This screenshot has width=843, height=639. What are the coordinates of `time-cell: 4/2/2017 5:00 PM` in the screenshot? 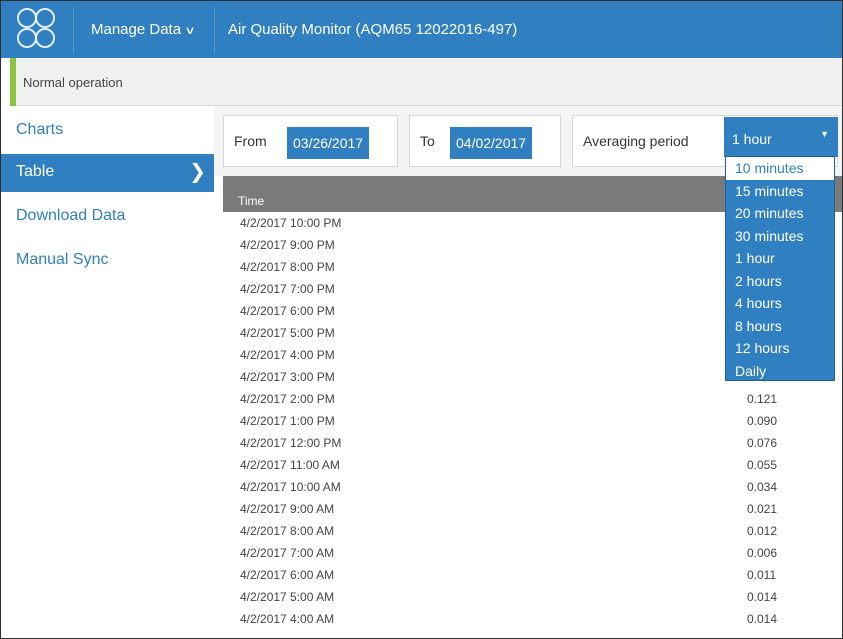 It's located at (287, 333).